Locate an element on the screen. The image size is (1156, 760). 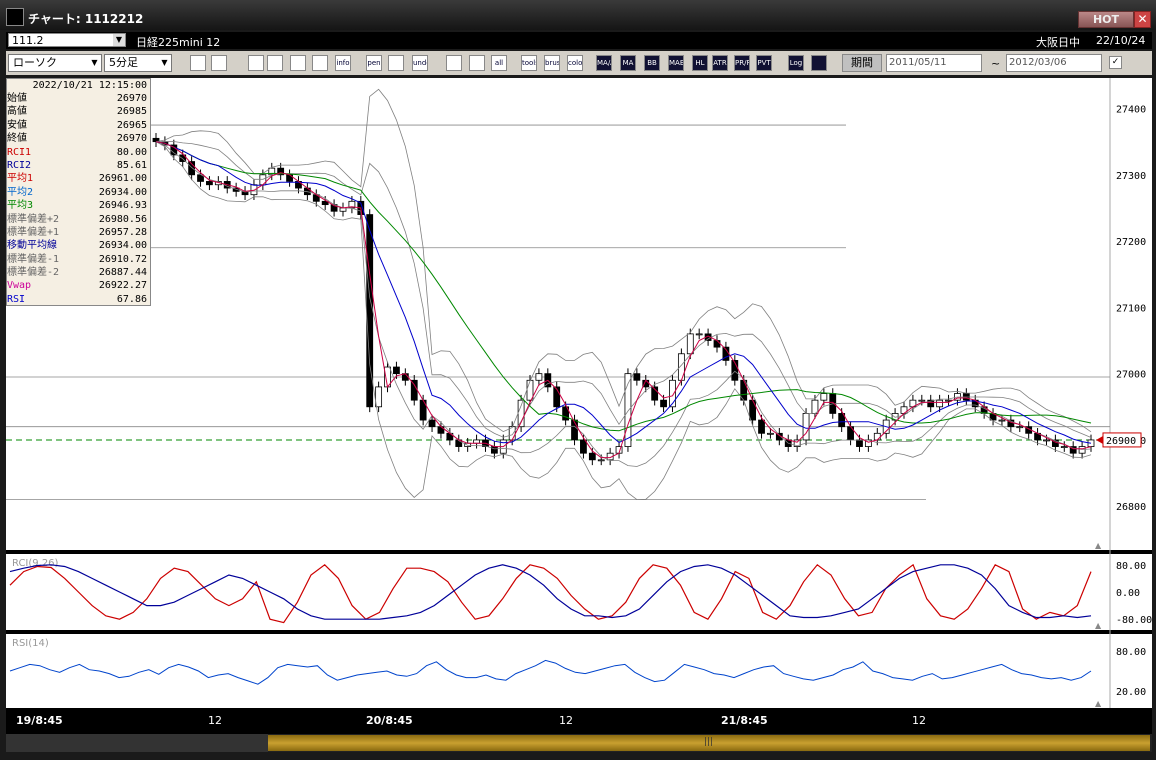
data-row-label: 標準偏差+2 is located at coordinates (33, 219).